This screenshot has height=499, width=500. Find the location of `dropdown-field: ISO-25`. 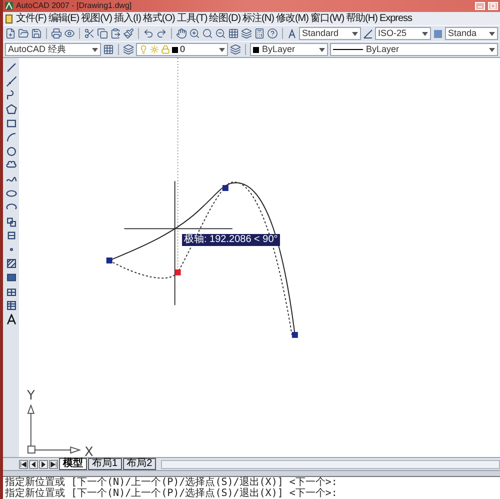

dropdown-field: ISO-25 is located at coordinates (403, 33).